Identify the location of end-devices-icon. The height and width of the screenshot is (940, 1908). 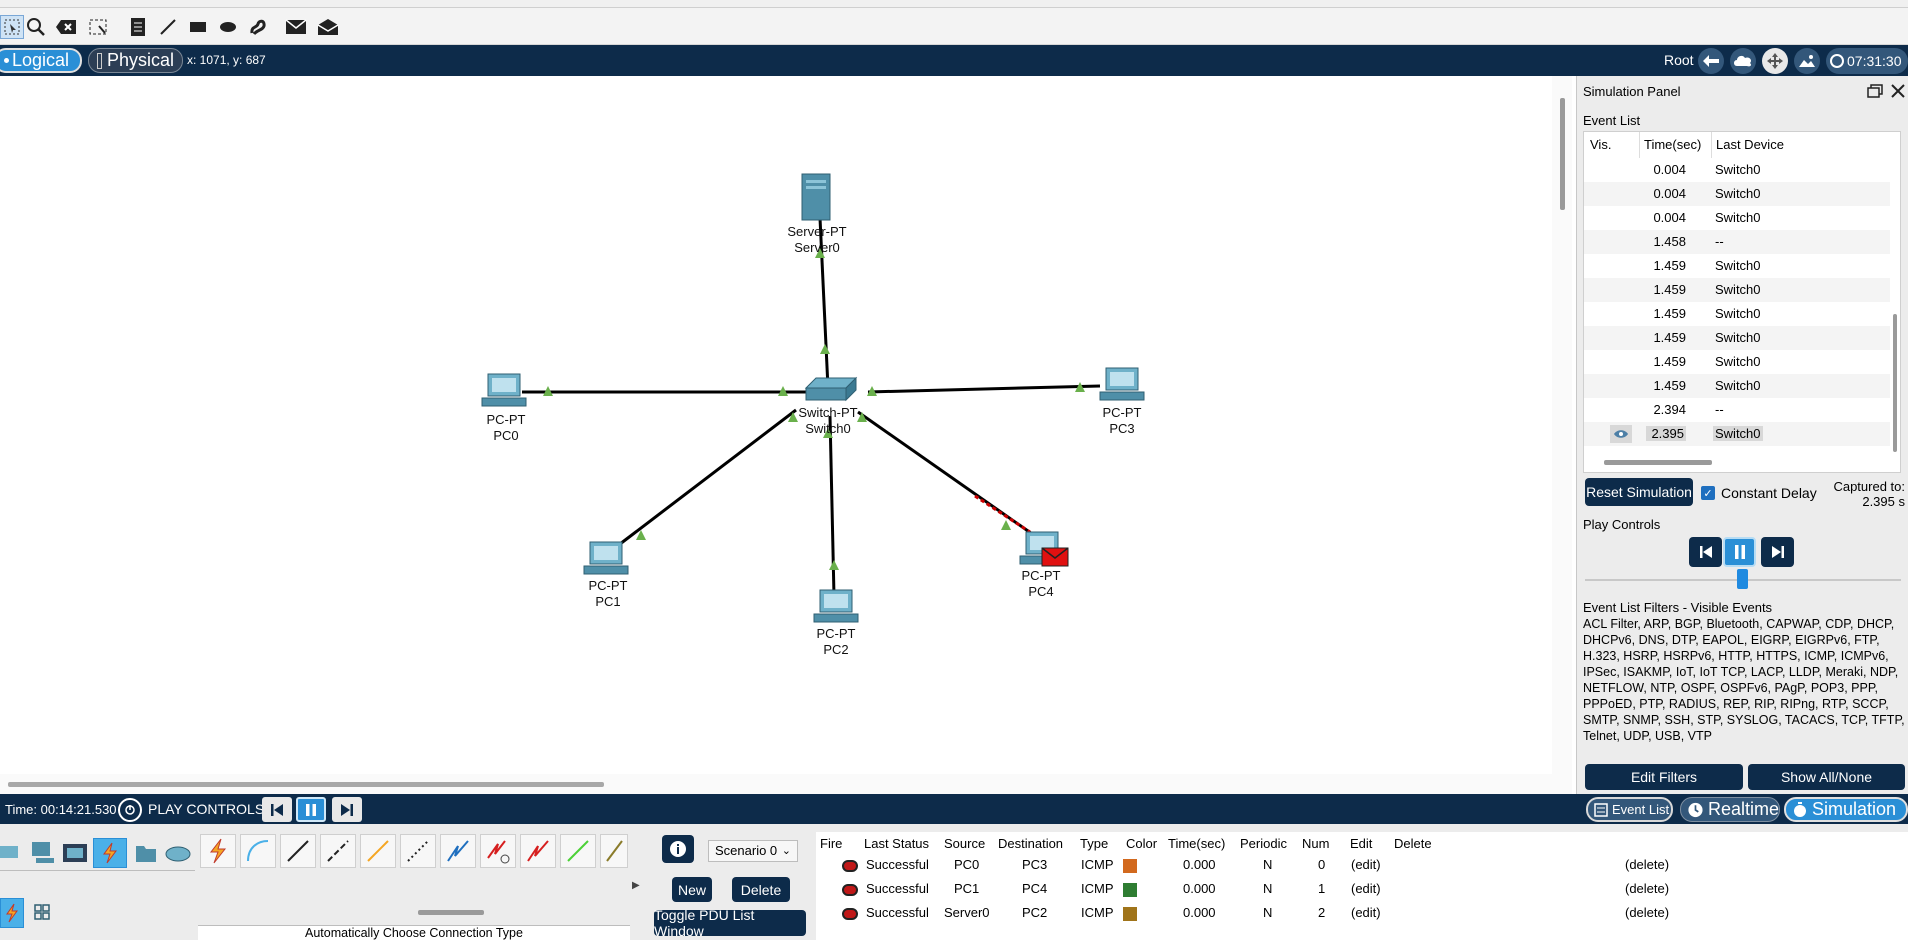
(43, 853).